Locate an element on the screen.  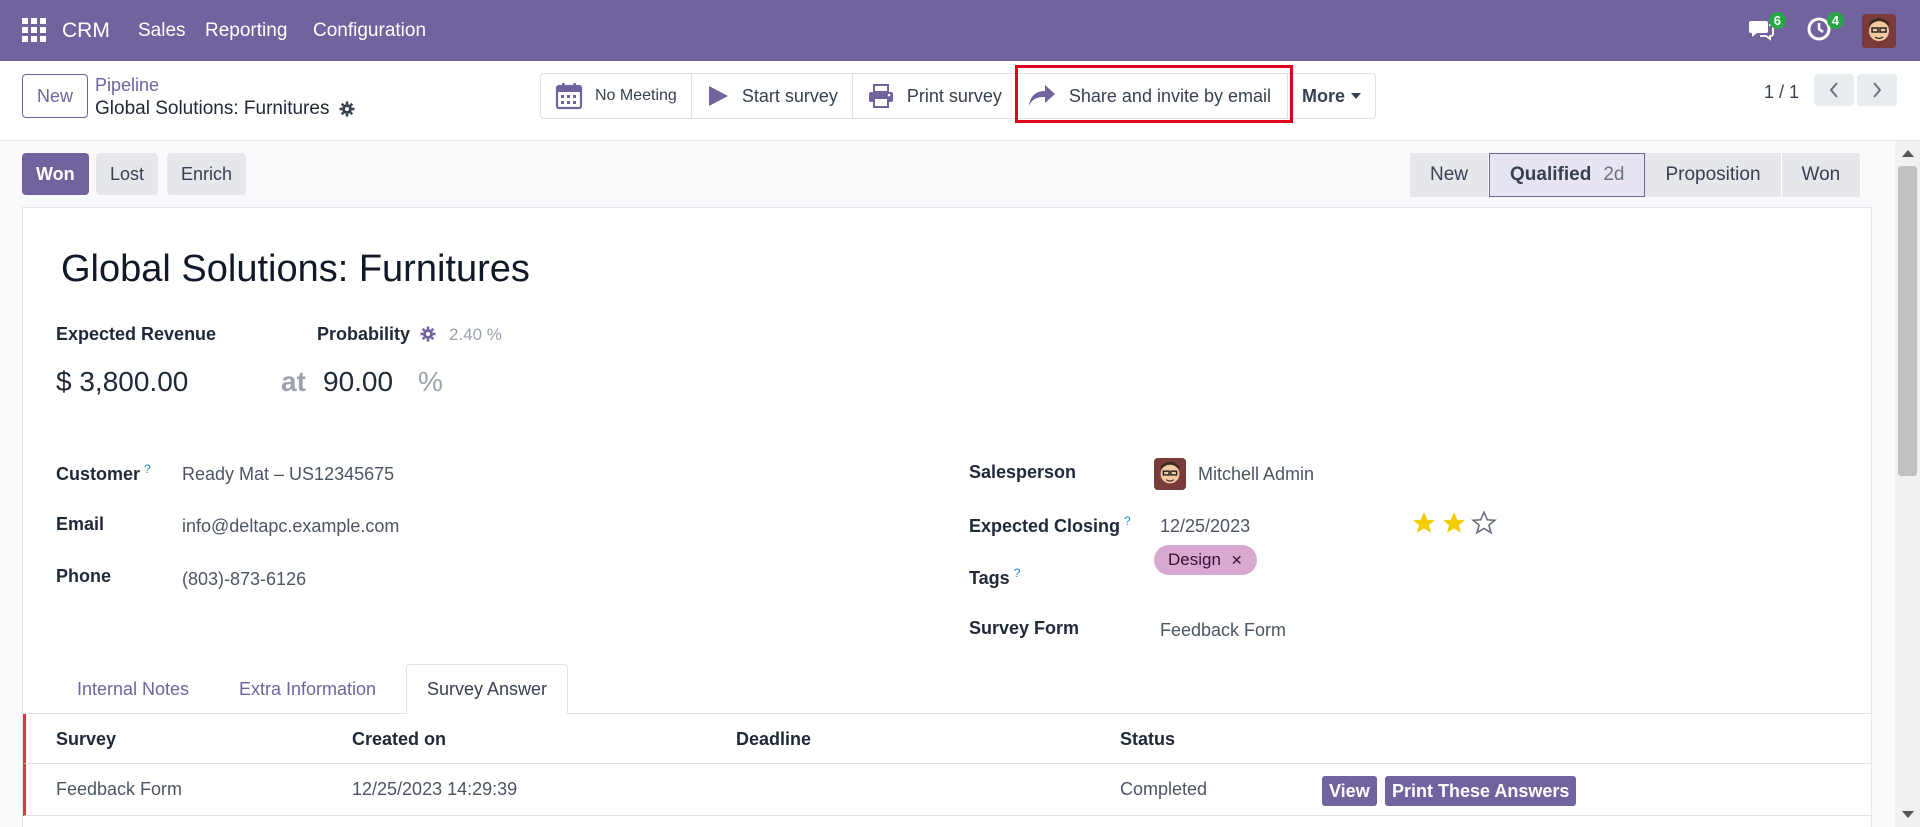
expected-closing-label-text: Expected Closing is located at coordinates (1045, 526).